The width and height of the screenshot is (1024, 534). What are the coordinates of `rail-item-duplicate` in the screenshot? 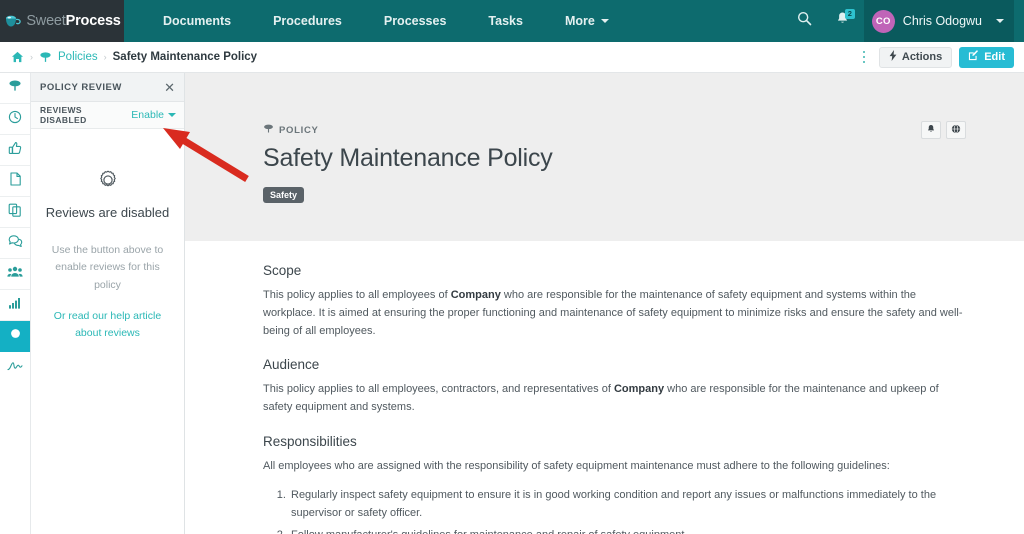 It's located at (15, 212).